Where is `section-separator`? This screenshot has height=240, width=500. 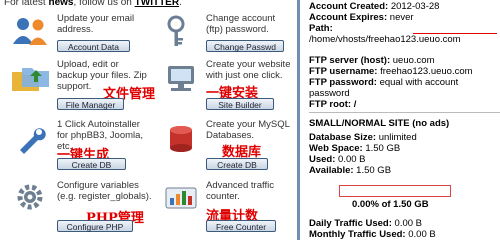
section-separator is located at coordinates (404, 112).